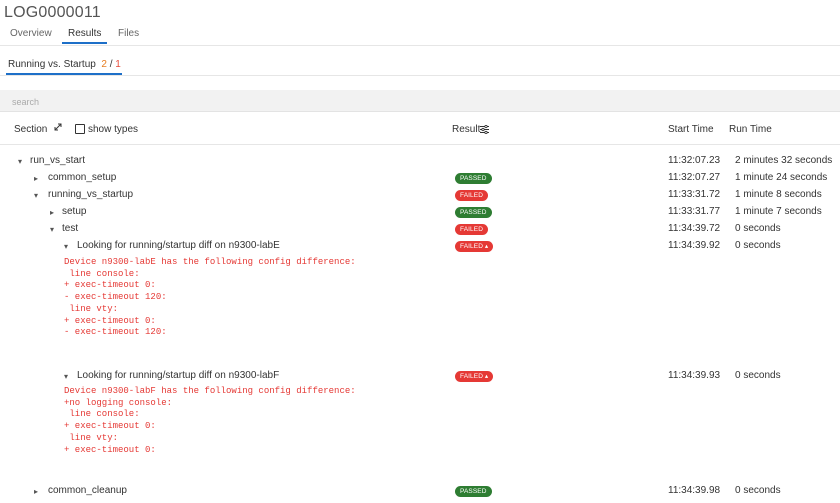 The image size is (840, 503). Describe the element at coordinates (91, 194) in the screenshot. I see `row-name: running_vs_startup` at that location.